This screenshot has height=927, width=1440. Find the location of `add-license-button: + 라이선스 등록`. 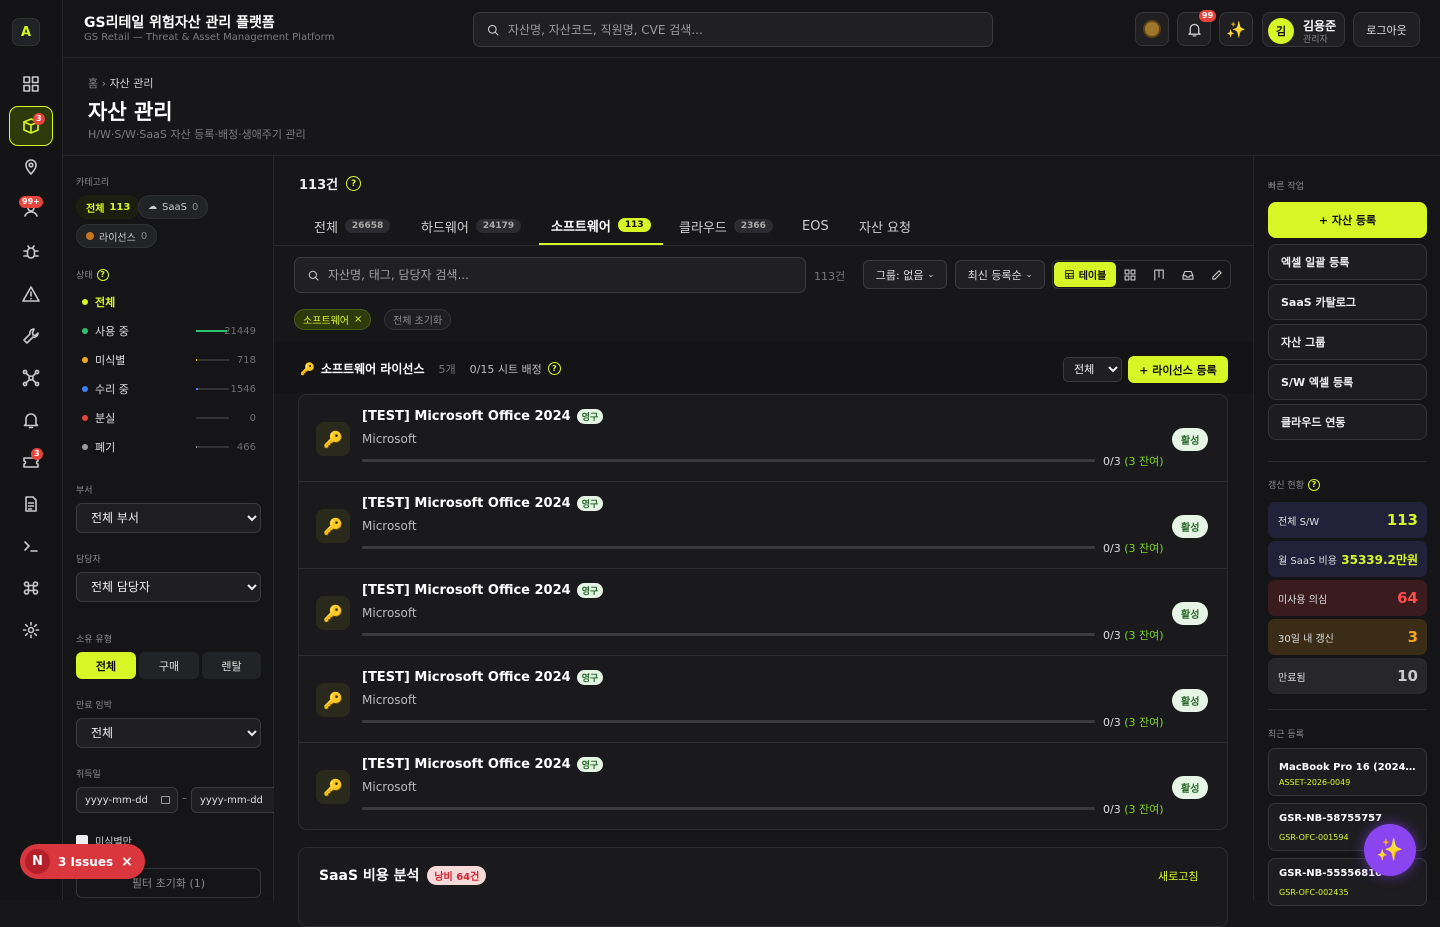

add-license-button: + 라이선스 등록 is located at coordinates (1178, 369).